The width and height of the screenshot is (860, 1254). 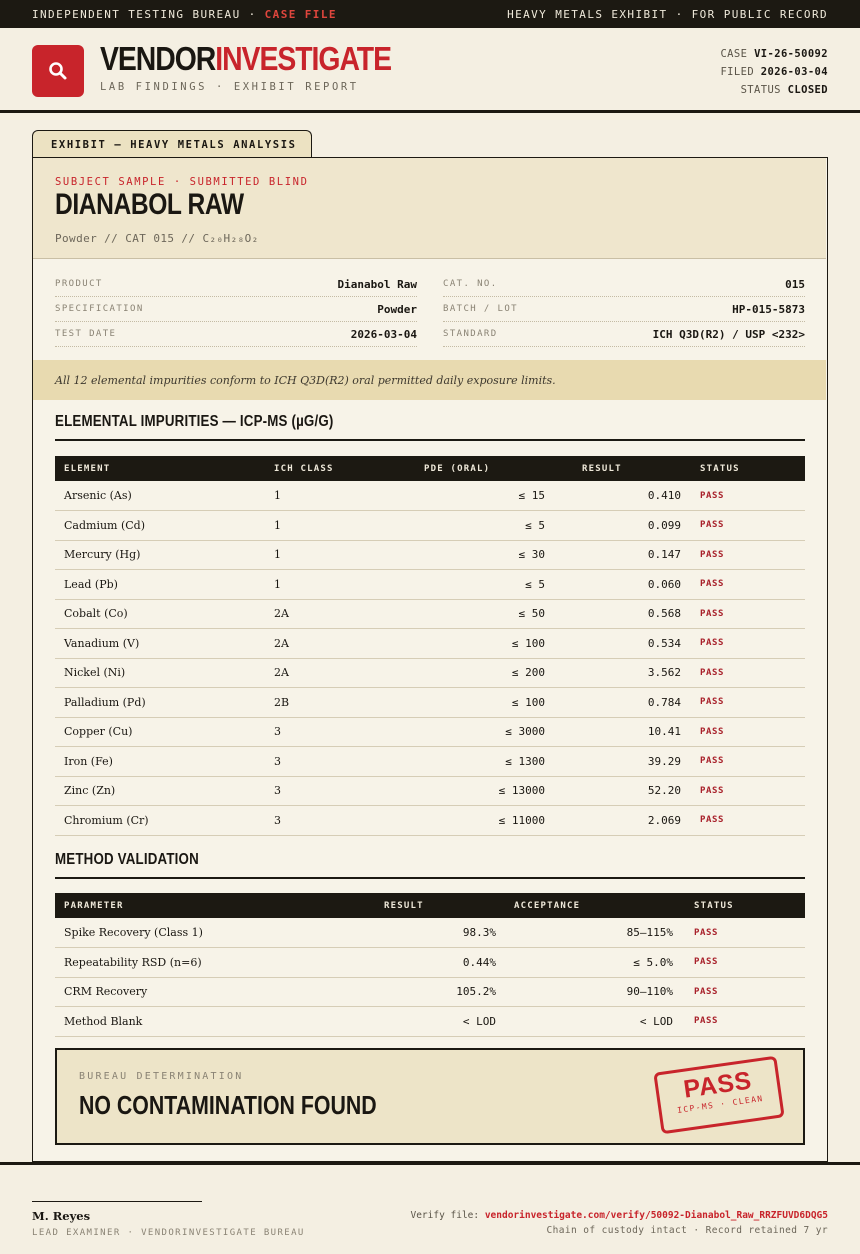 What do you see at coordinates (624, 309) in the screenshot?
I see `spec-row: BATCH / LOT HP-015-5873` at bounding box center [624, 309].